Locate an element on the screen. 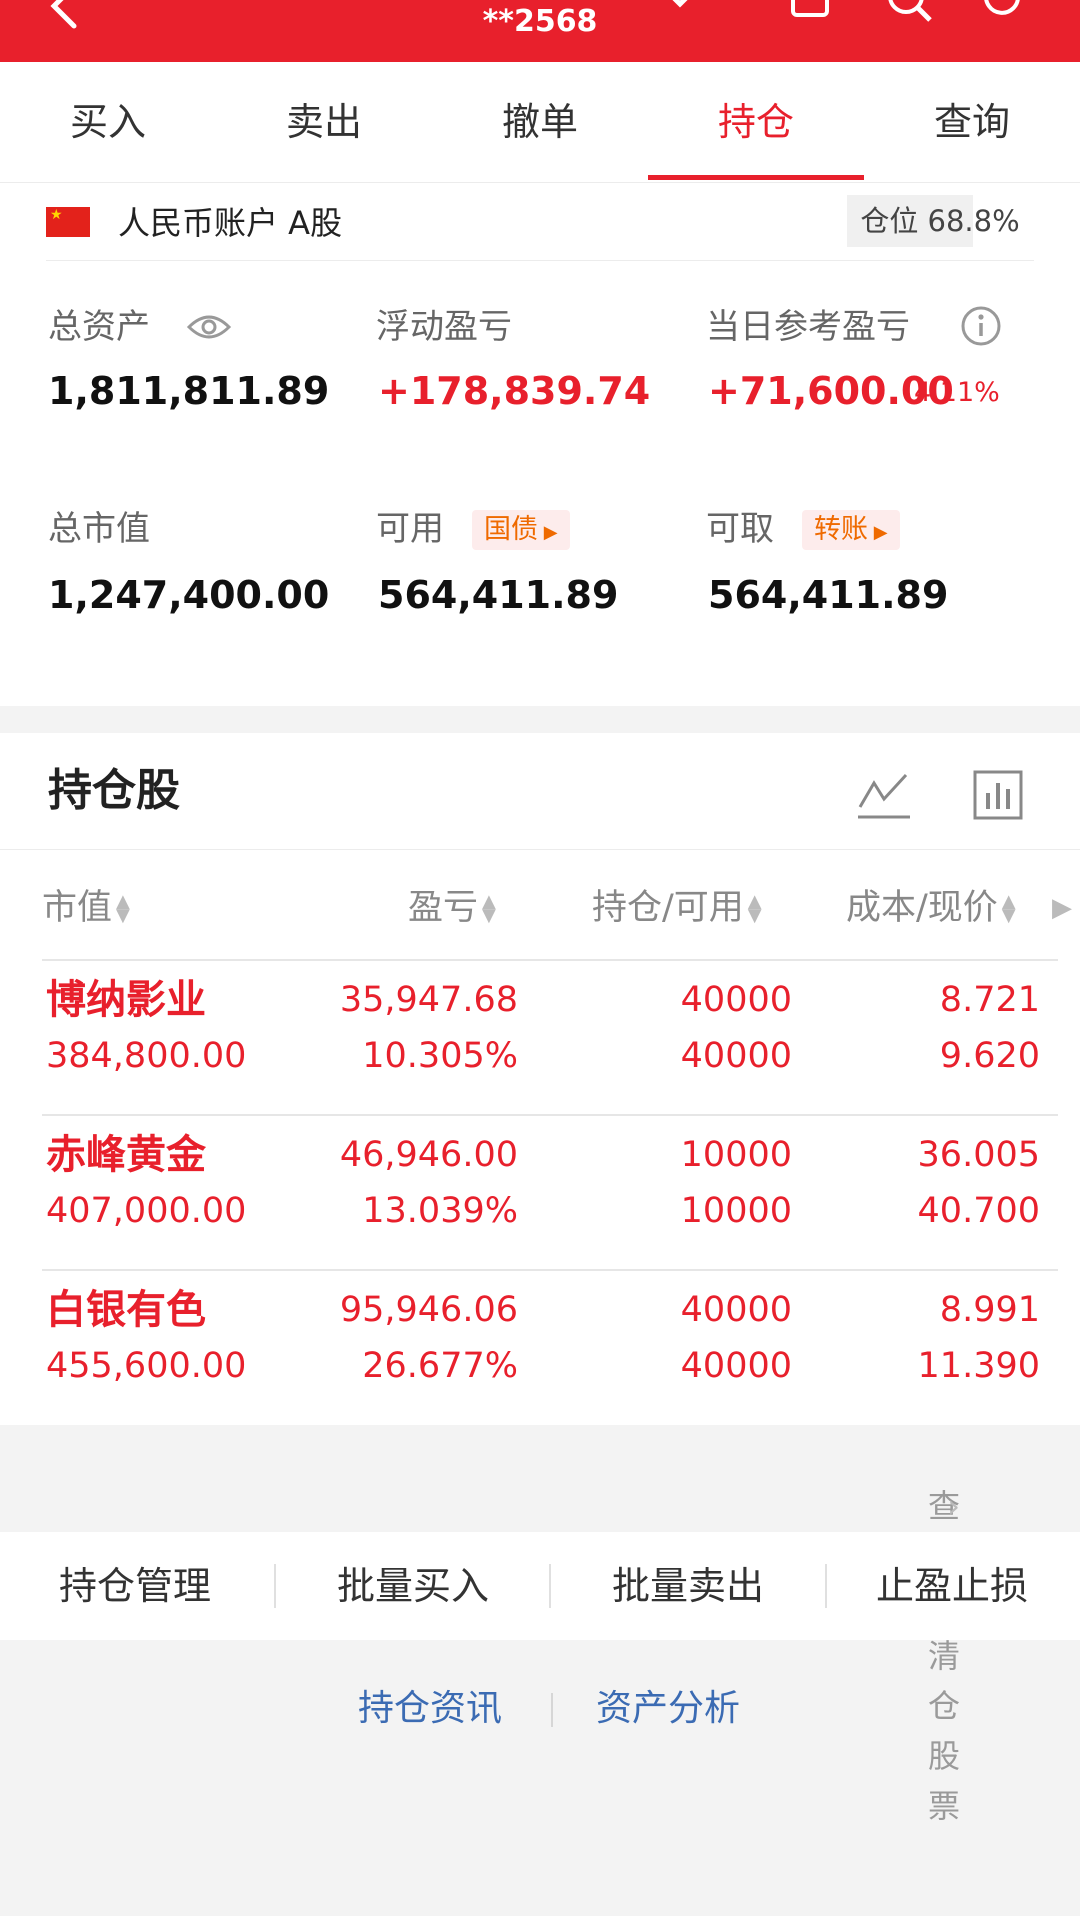  stock-position: 10000 is located at coordinates (736, 1155).